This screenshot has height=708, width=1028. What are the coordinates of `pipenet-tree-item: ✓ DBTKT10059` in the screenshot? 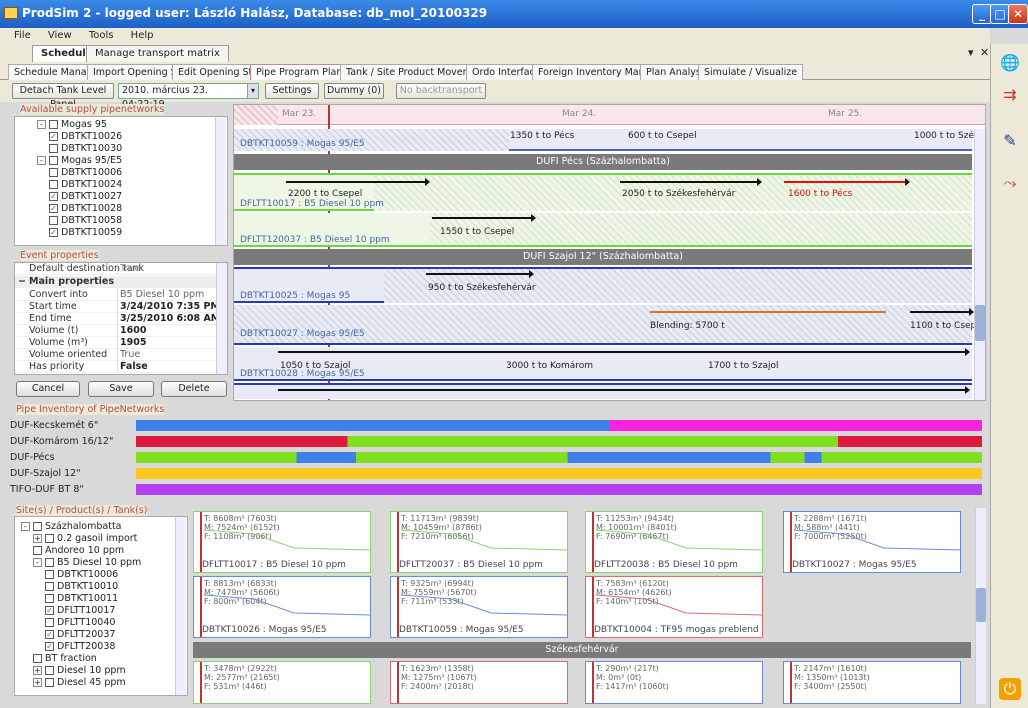 It's located at (85, 233).